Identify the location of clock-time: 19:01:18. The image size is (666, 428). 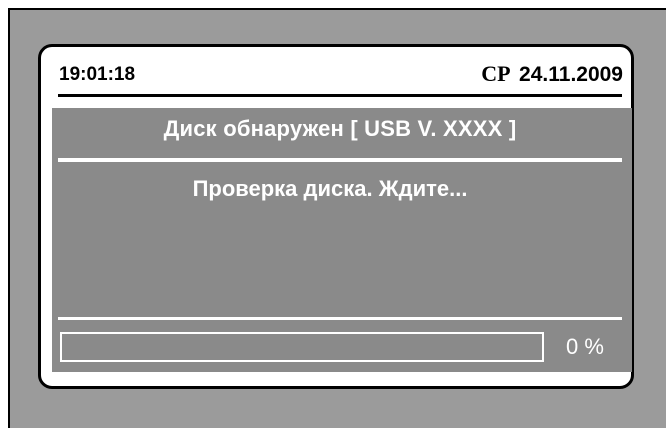
(97, 74).